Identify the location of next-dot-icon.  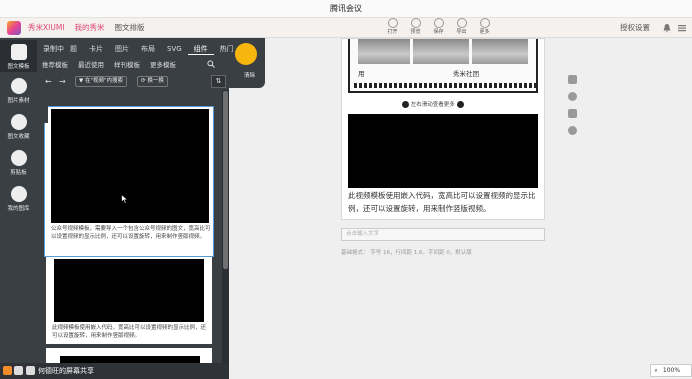
(460, 104).